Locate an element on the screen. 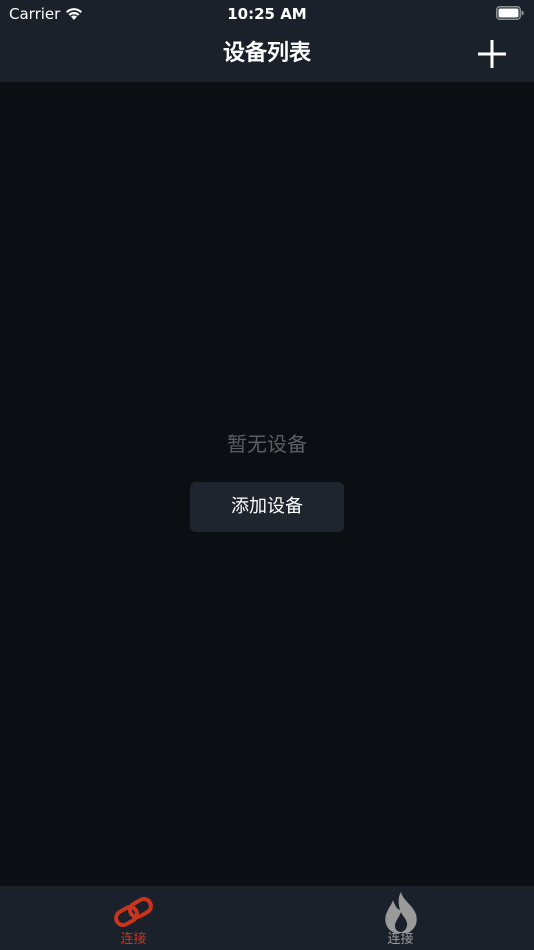  tab-connect: 连接 is located at coordinates (133, 918).